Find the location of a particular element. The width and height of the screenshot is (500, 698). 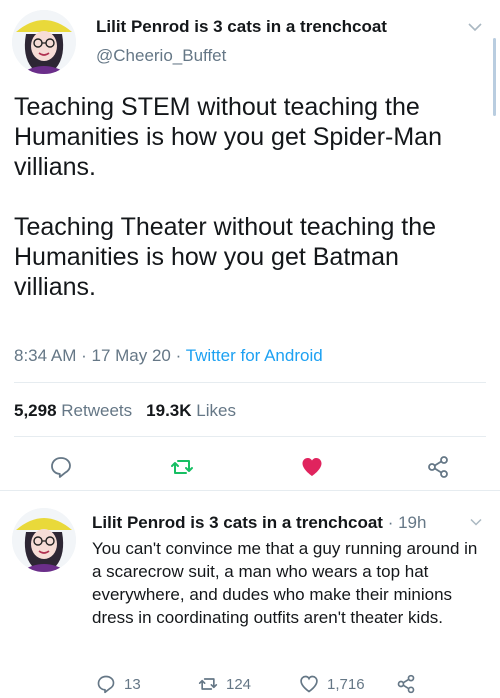

tweet-time: 19h is located at coordinates (412, 522).